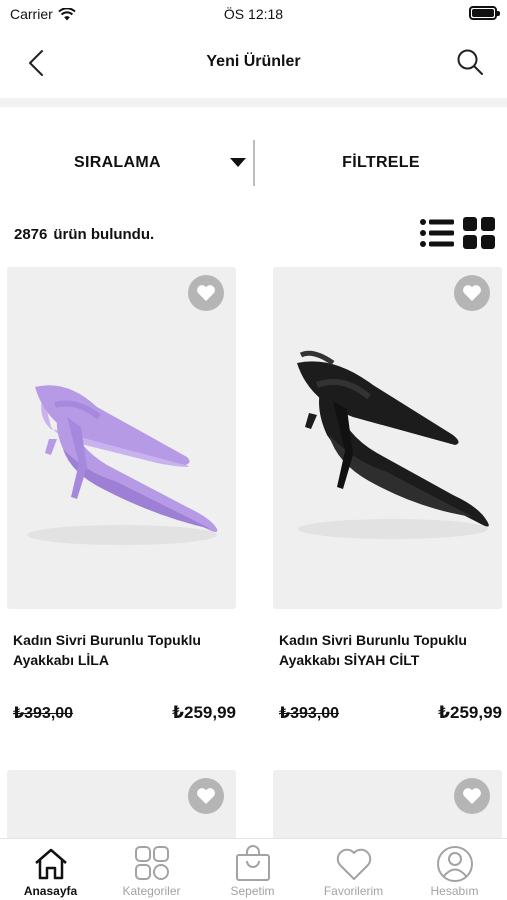 The image size is (507, 900). I want to click on clock: ÖS 12:18, so click(253, 14).